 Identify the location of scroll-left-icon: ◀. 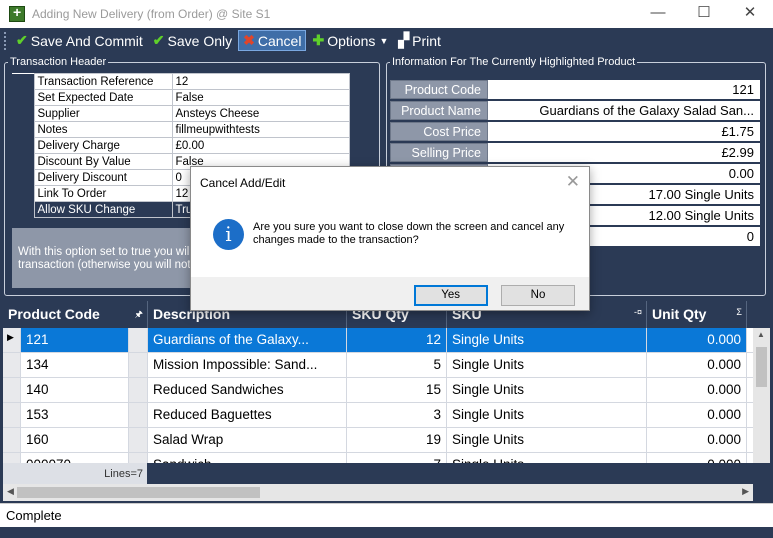
(10, 491).